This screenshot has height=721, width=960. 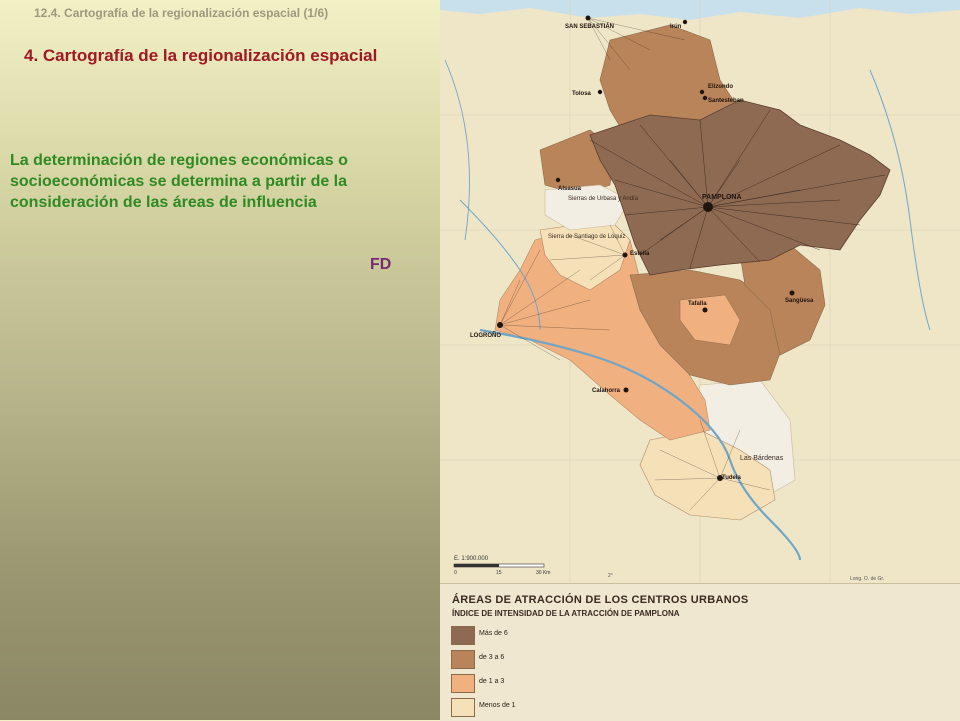 What do you see at coordinates (589, 26) in the screenshot?
I see `city-label-san-sebastian: SAN SEBASTIÁN` at bounding box center [589, 26].